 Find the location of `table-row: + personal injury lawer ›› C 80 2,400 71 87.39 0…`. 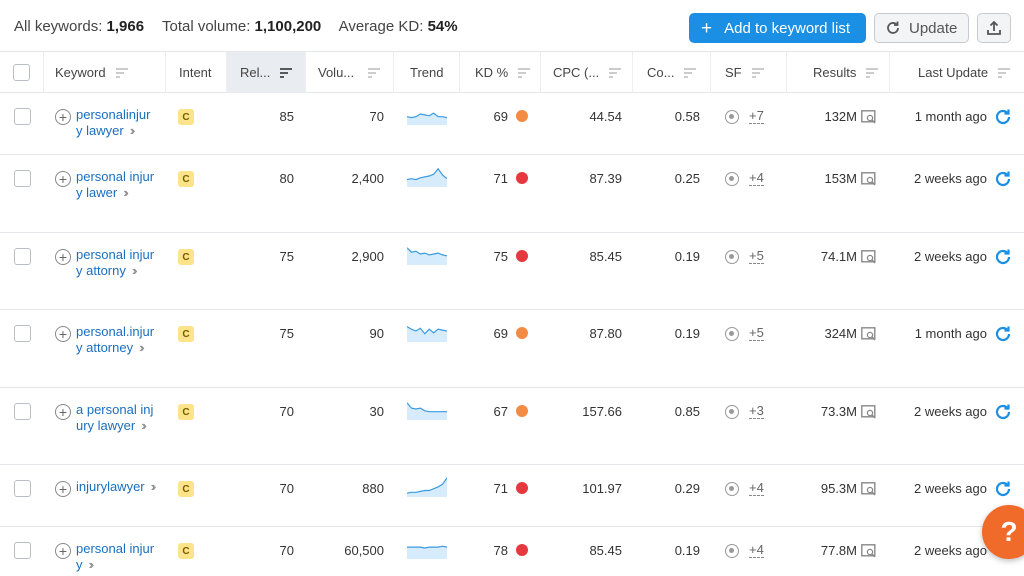

table-row: + personal injury lawer ›› C 80 2,400 71 87.39 0… is located at coordinates (512, 194).